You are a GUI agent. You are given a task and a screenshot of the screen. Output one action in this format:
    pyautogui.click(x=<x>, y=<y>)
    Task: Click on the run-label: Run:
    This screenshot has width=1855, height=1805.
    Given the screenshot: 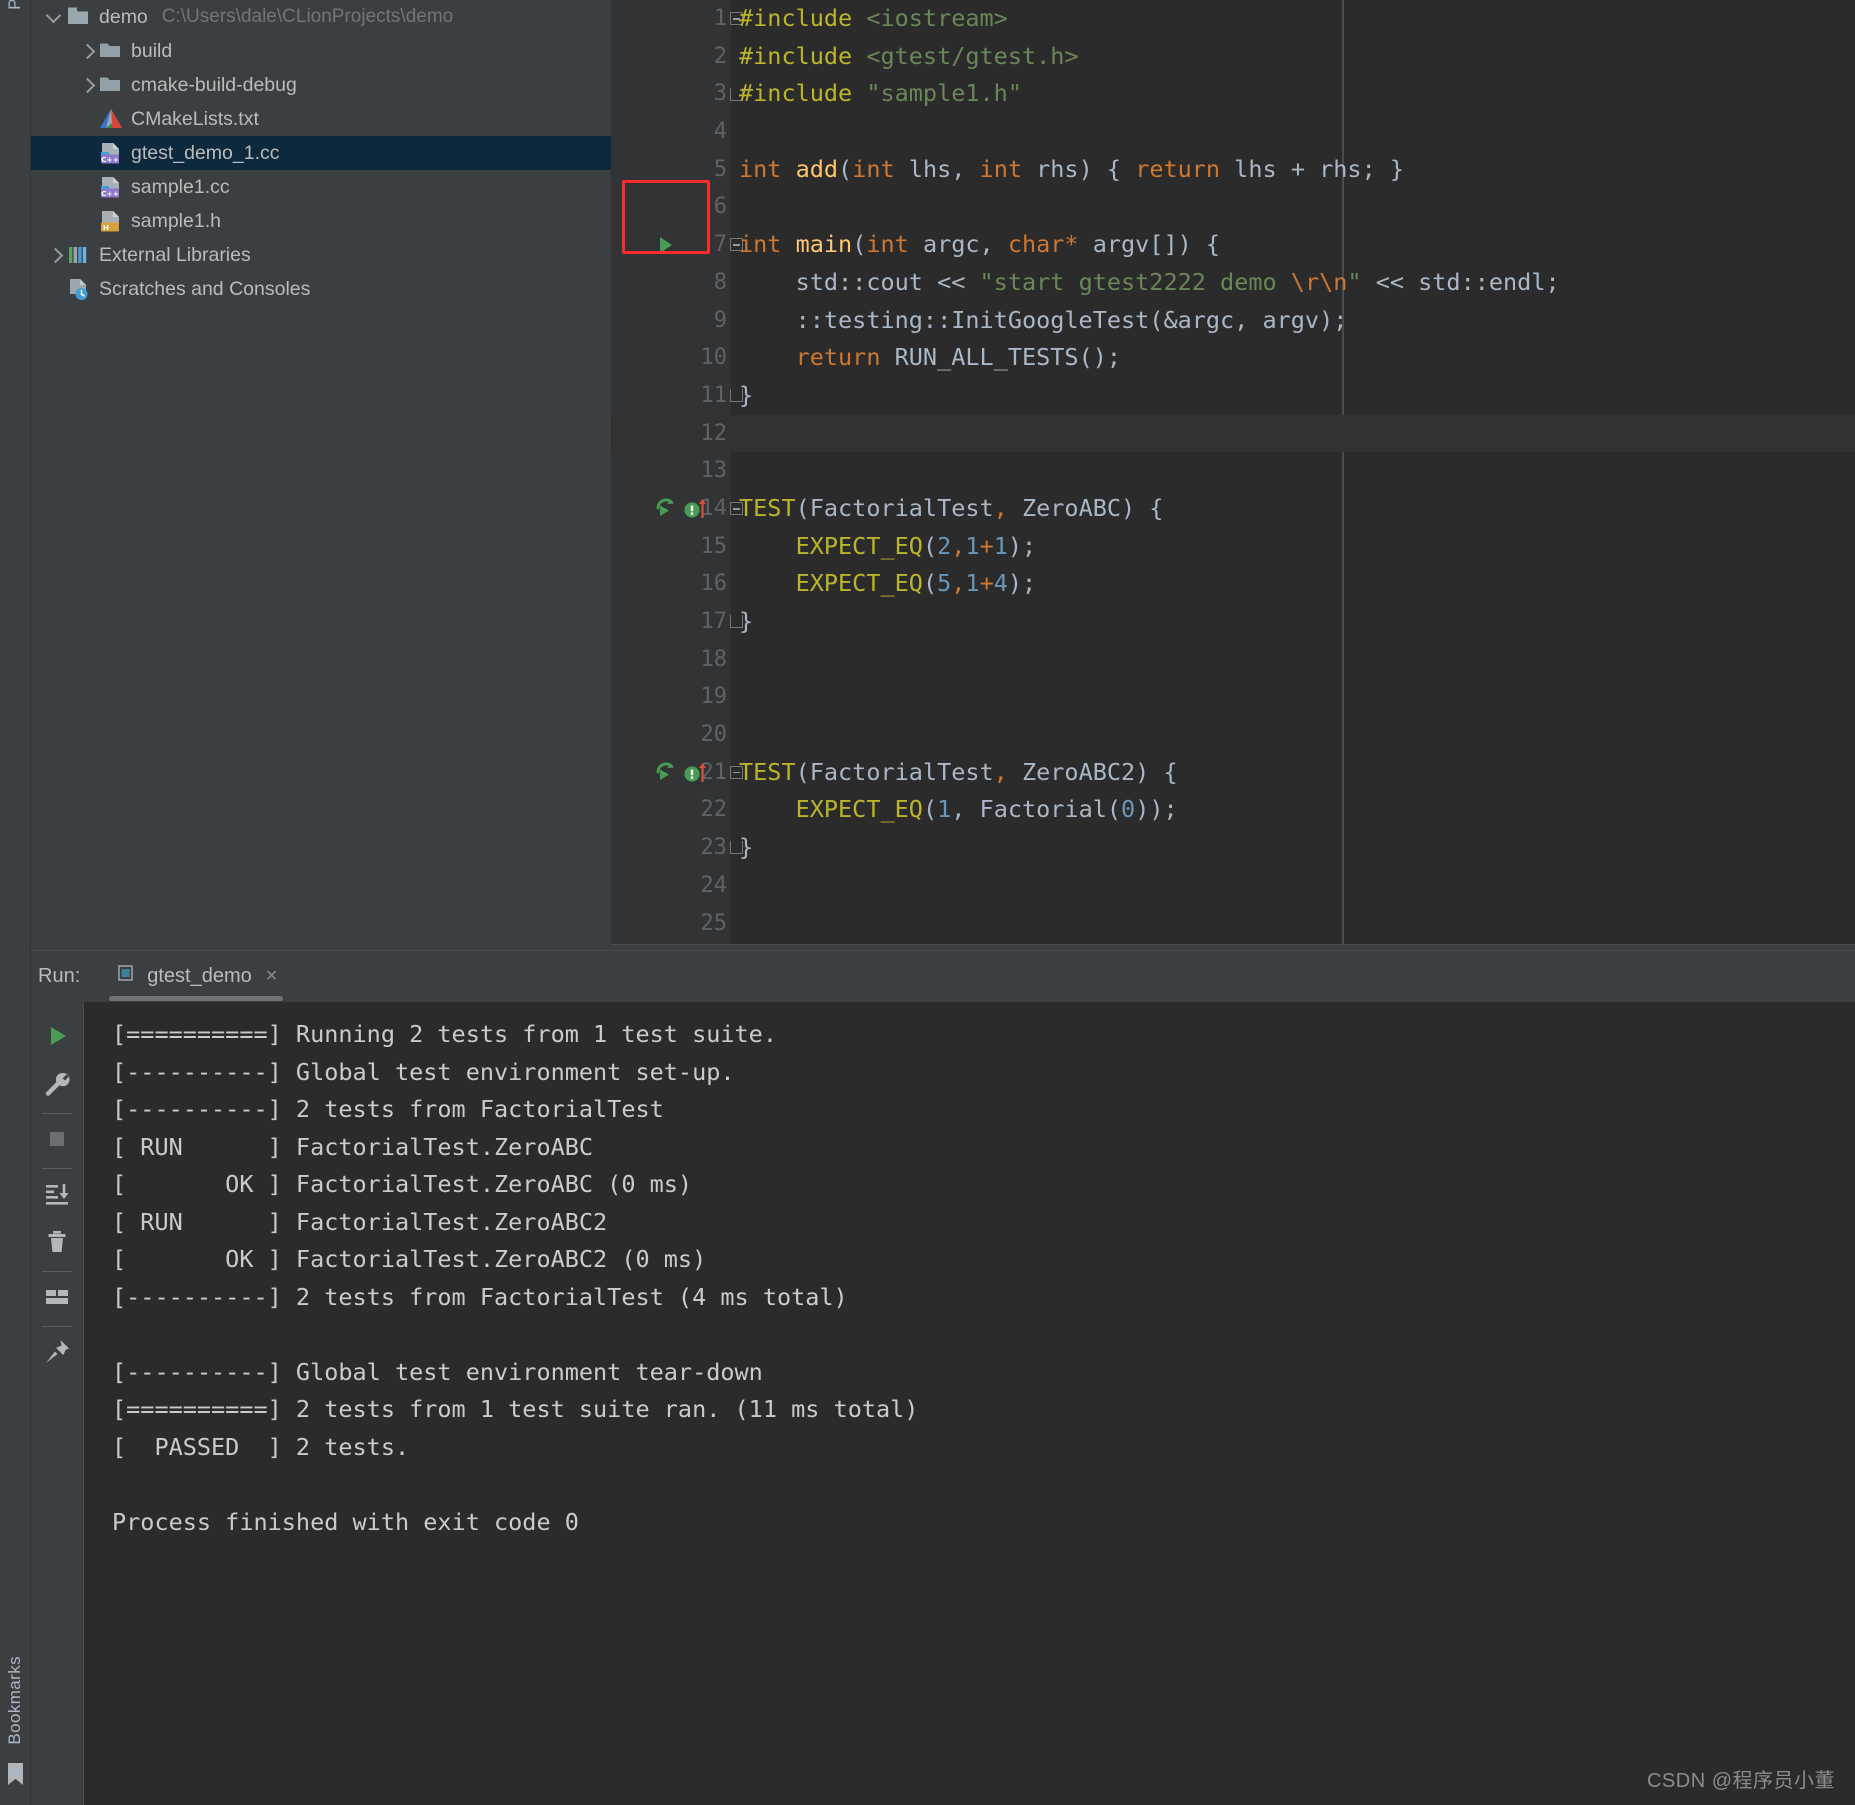 What is the action you would take?
    pyautogui.click(x=59, y=976)
    